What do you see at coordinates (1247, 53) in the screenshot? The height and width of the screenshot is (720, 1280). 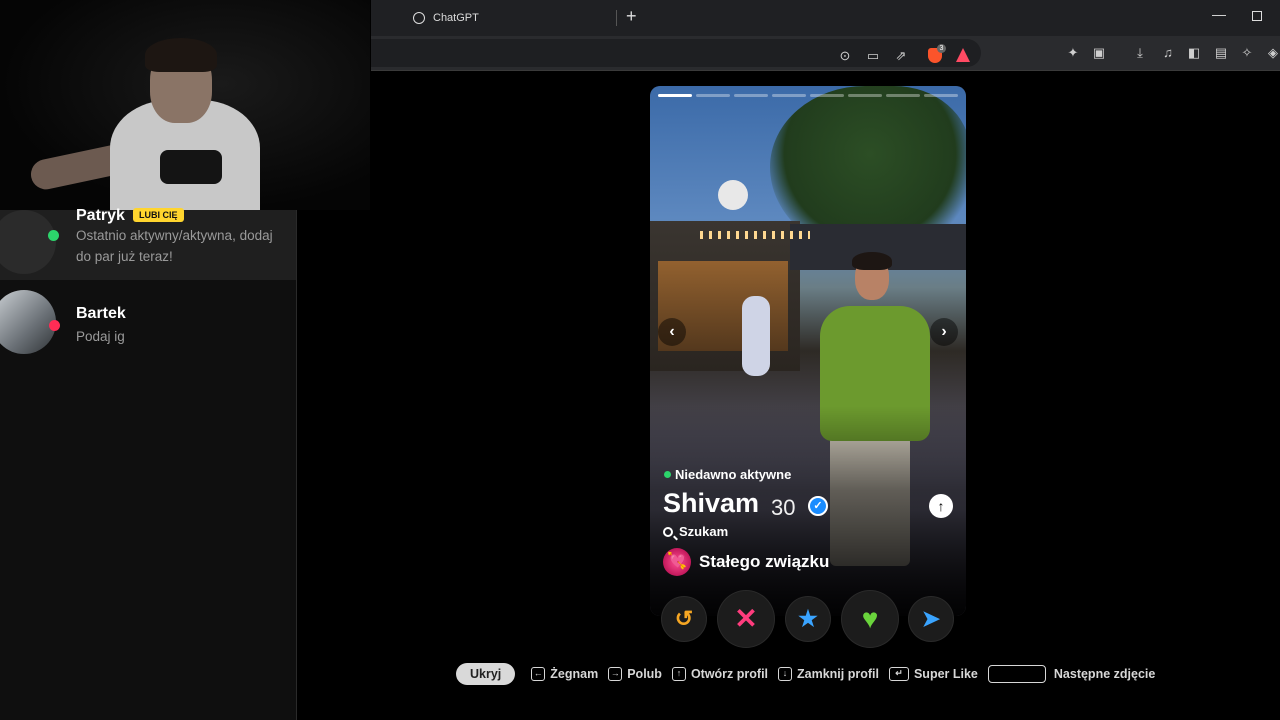 I see `leo-ai-icon: ✧` at bounding box center [1247, 53].